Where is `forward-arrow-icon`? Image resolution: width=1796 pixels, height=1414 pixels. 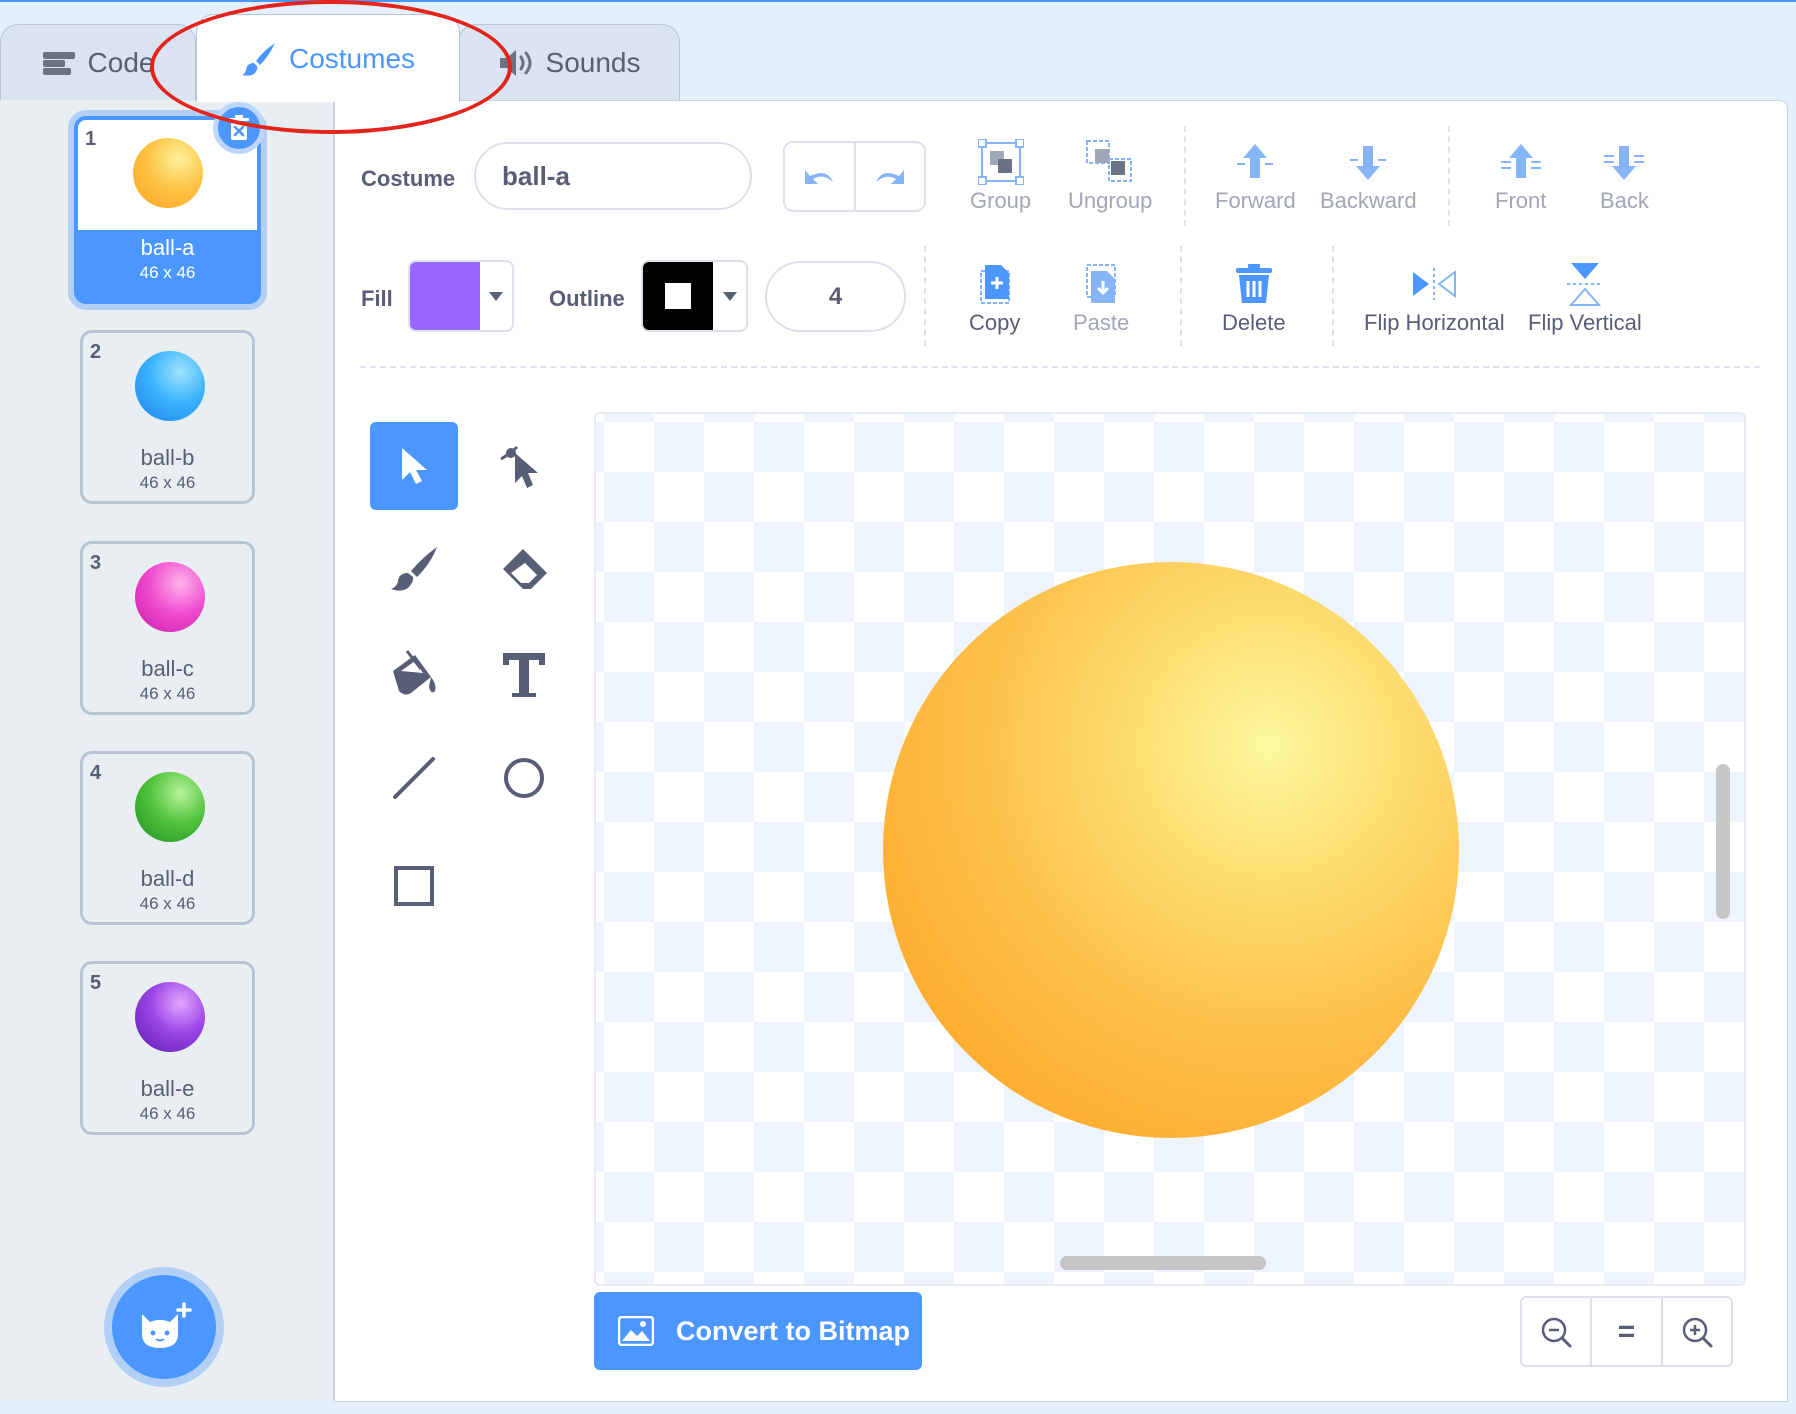 forward-arrow-icon is located at coordinates (1255, 161).